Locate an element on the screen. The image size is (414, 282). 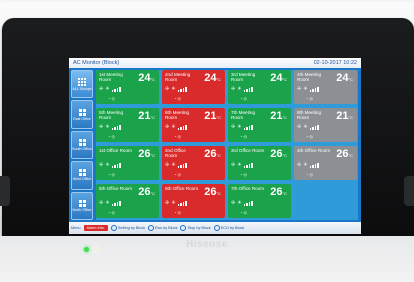
unit-name: 4th Meeting Room is located at coordinates (309, 77).